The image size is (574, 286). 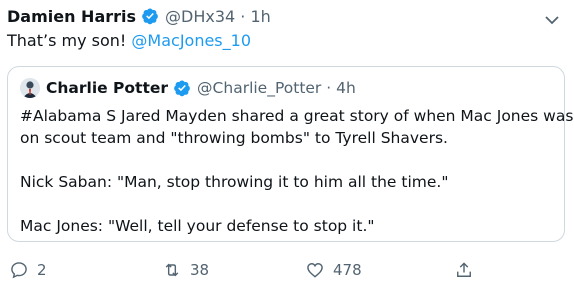 What do you see at coordinates (287, 270) in the screenshot?
I see `tweet-actions-bar: 2 38 478` at bounding box center [287, 270].